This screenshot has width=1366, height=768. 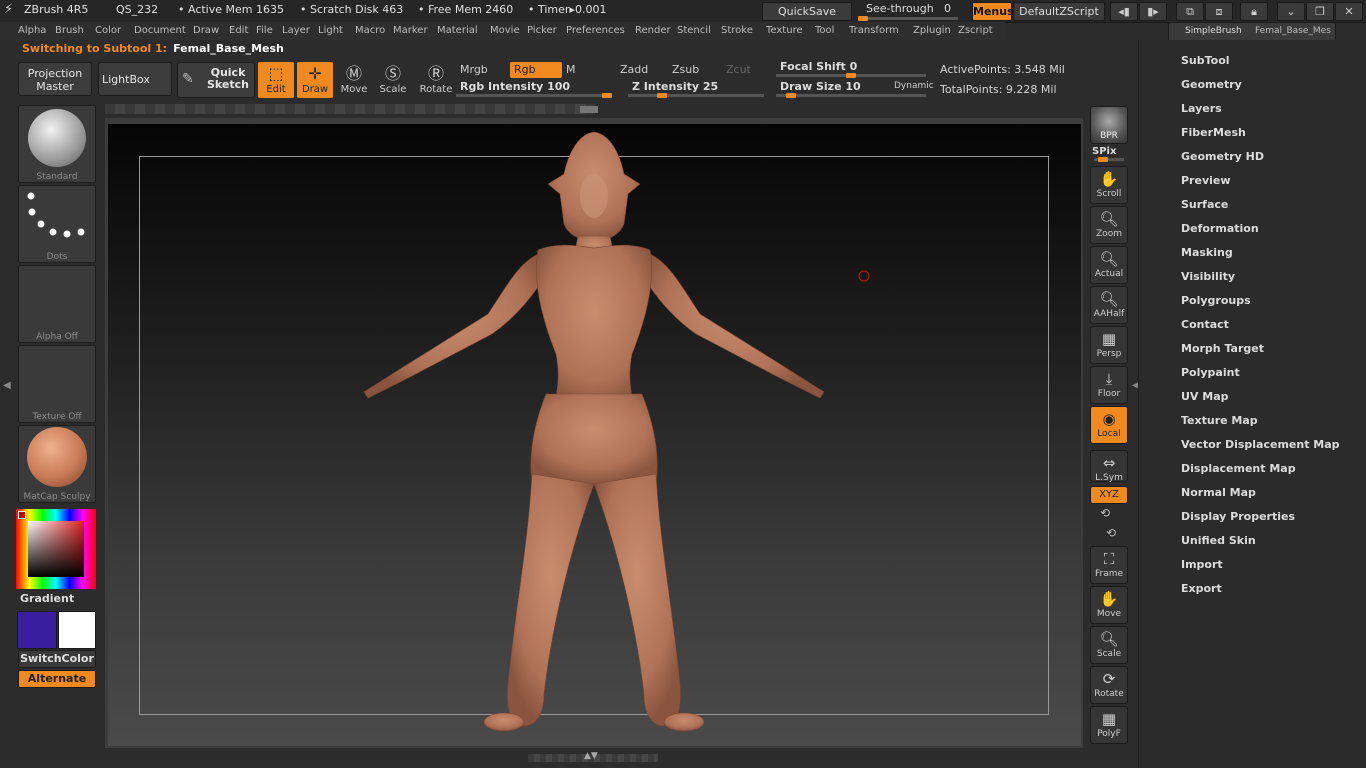 I want to click on primary-color-swatch, so click(x=37, y=630).